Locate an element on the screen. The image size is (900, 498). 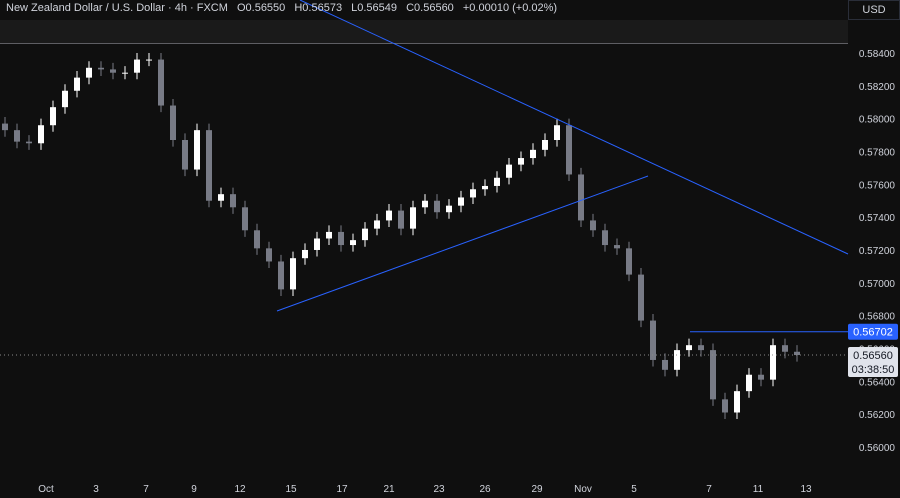
price-tick: 0.56400 is located at coordinates (877, 382).